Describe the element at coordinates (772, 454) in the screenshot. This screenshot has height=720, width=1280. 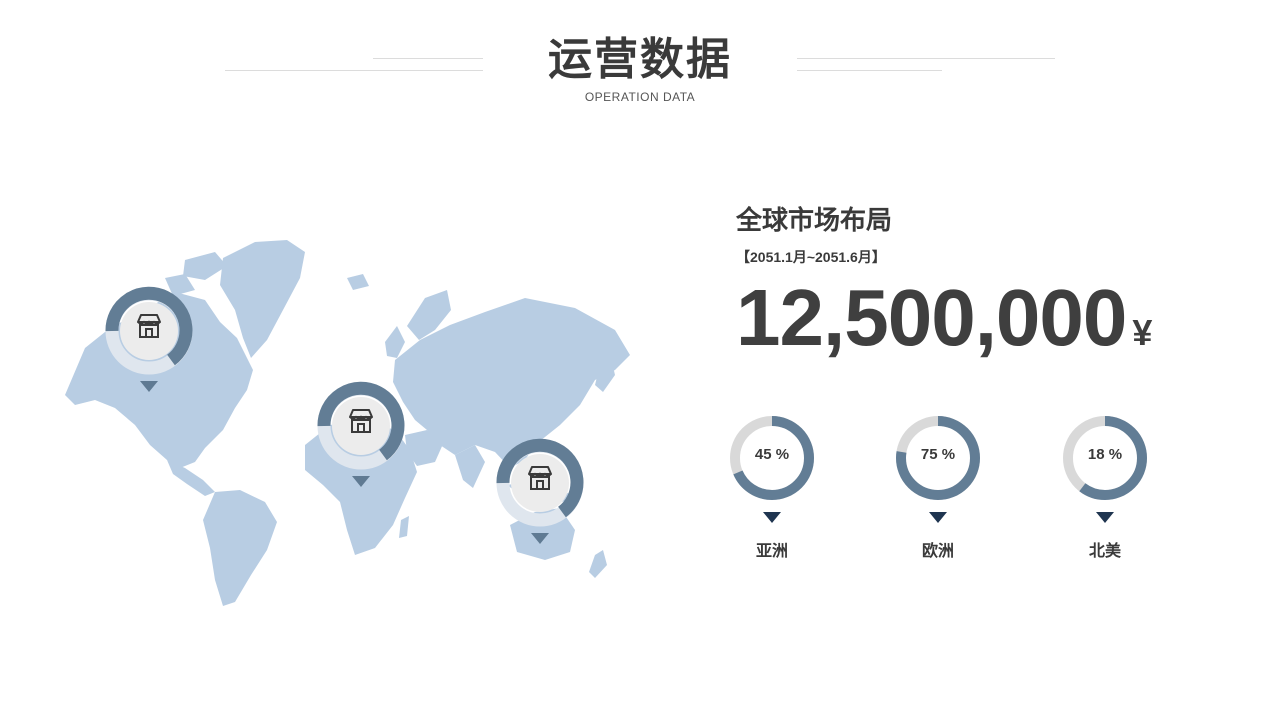
I see `region-percent: 45 %` at that location.